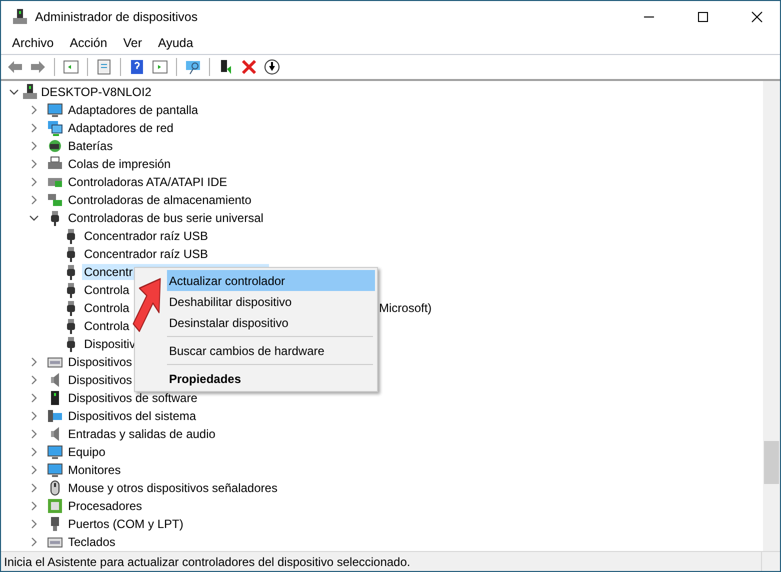 The image size is (781, 572). Describe the element at coordinates (207, 561) in the screenshot. I see `status-text: Inicia el Asistente para actualizar controladores del dispositivo seleccionado.` at that location.